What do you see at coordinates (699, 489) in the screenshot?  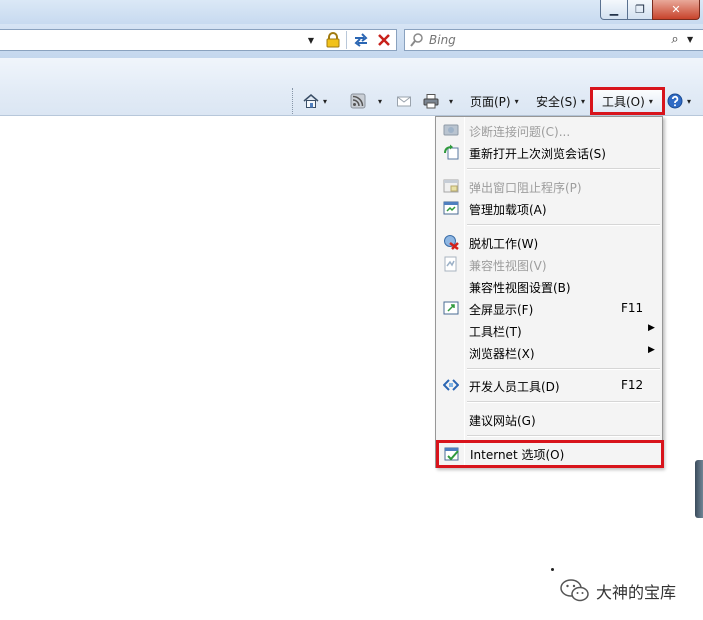 I see `scrollbar-thumb` at bounding box center [699, 489].